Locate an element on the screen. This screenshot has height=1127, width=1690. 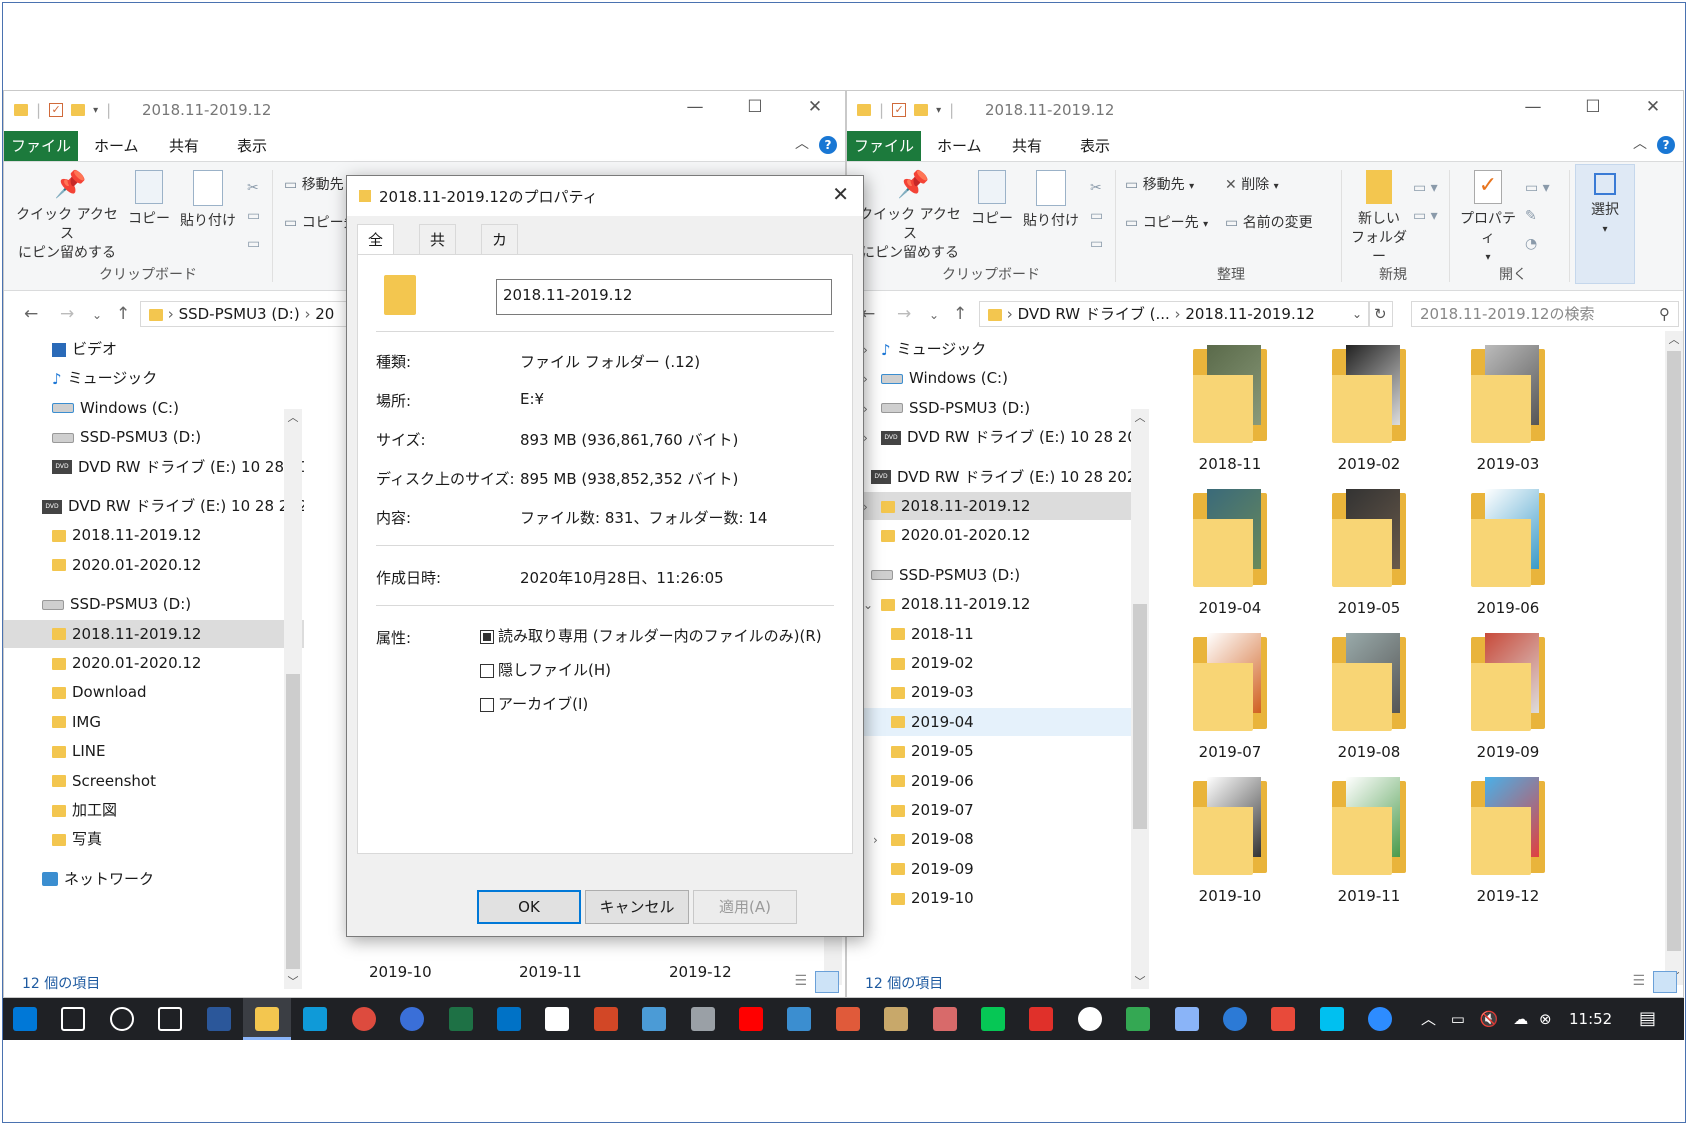
folder-item: 2019-05 is located at coordinates (1369, 553).